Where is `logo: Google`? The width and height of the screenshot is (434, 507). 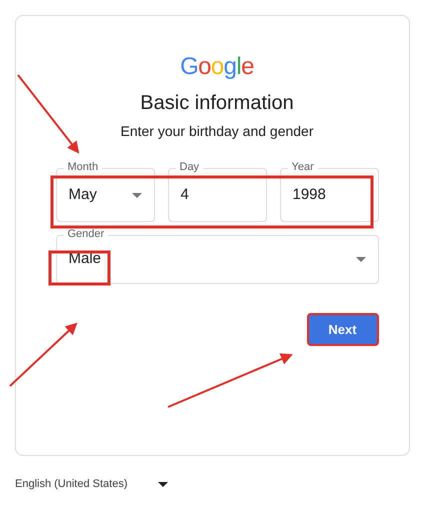 logo: Google is located at coordinates (217, 67).